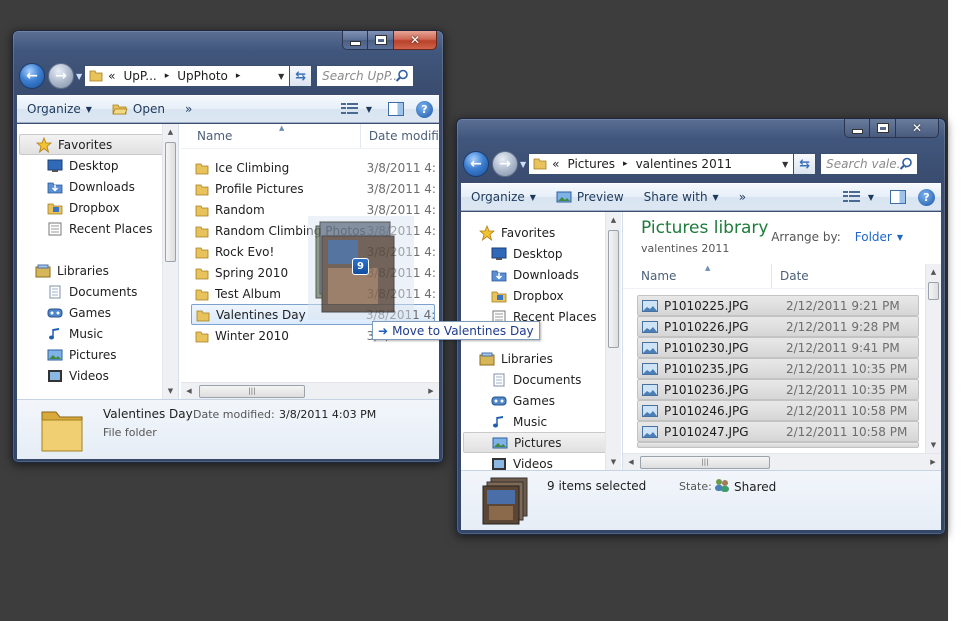  What do you see at coordinates (313, 167) in the screenshot?
I see `list-item: Ice Climbing 3/8/2011 4:` at bounding box center [313, 167].